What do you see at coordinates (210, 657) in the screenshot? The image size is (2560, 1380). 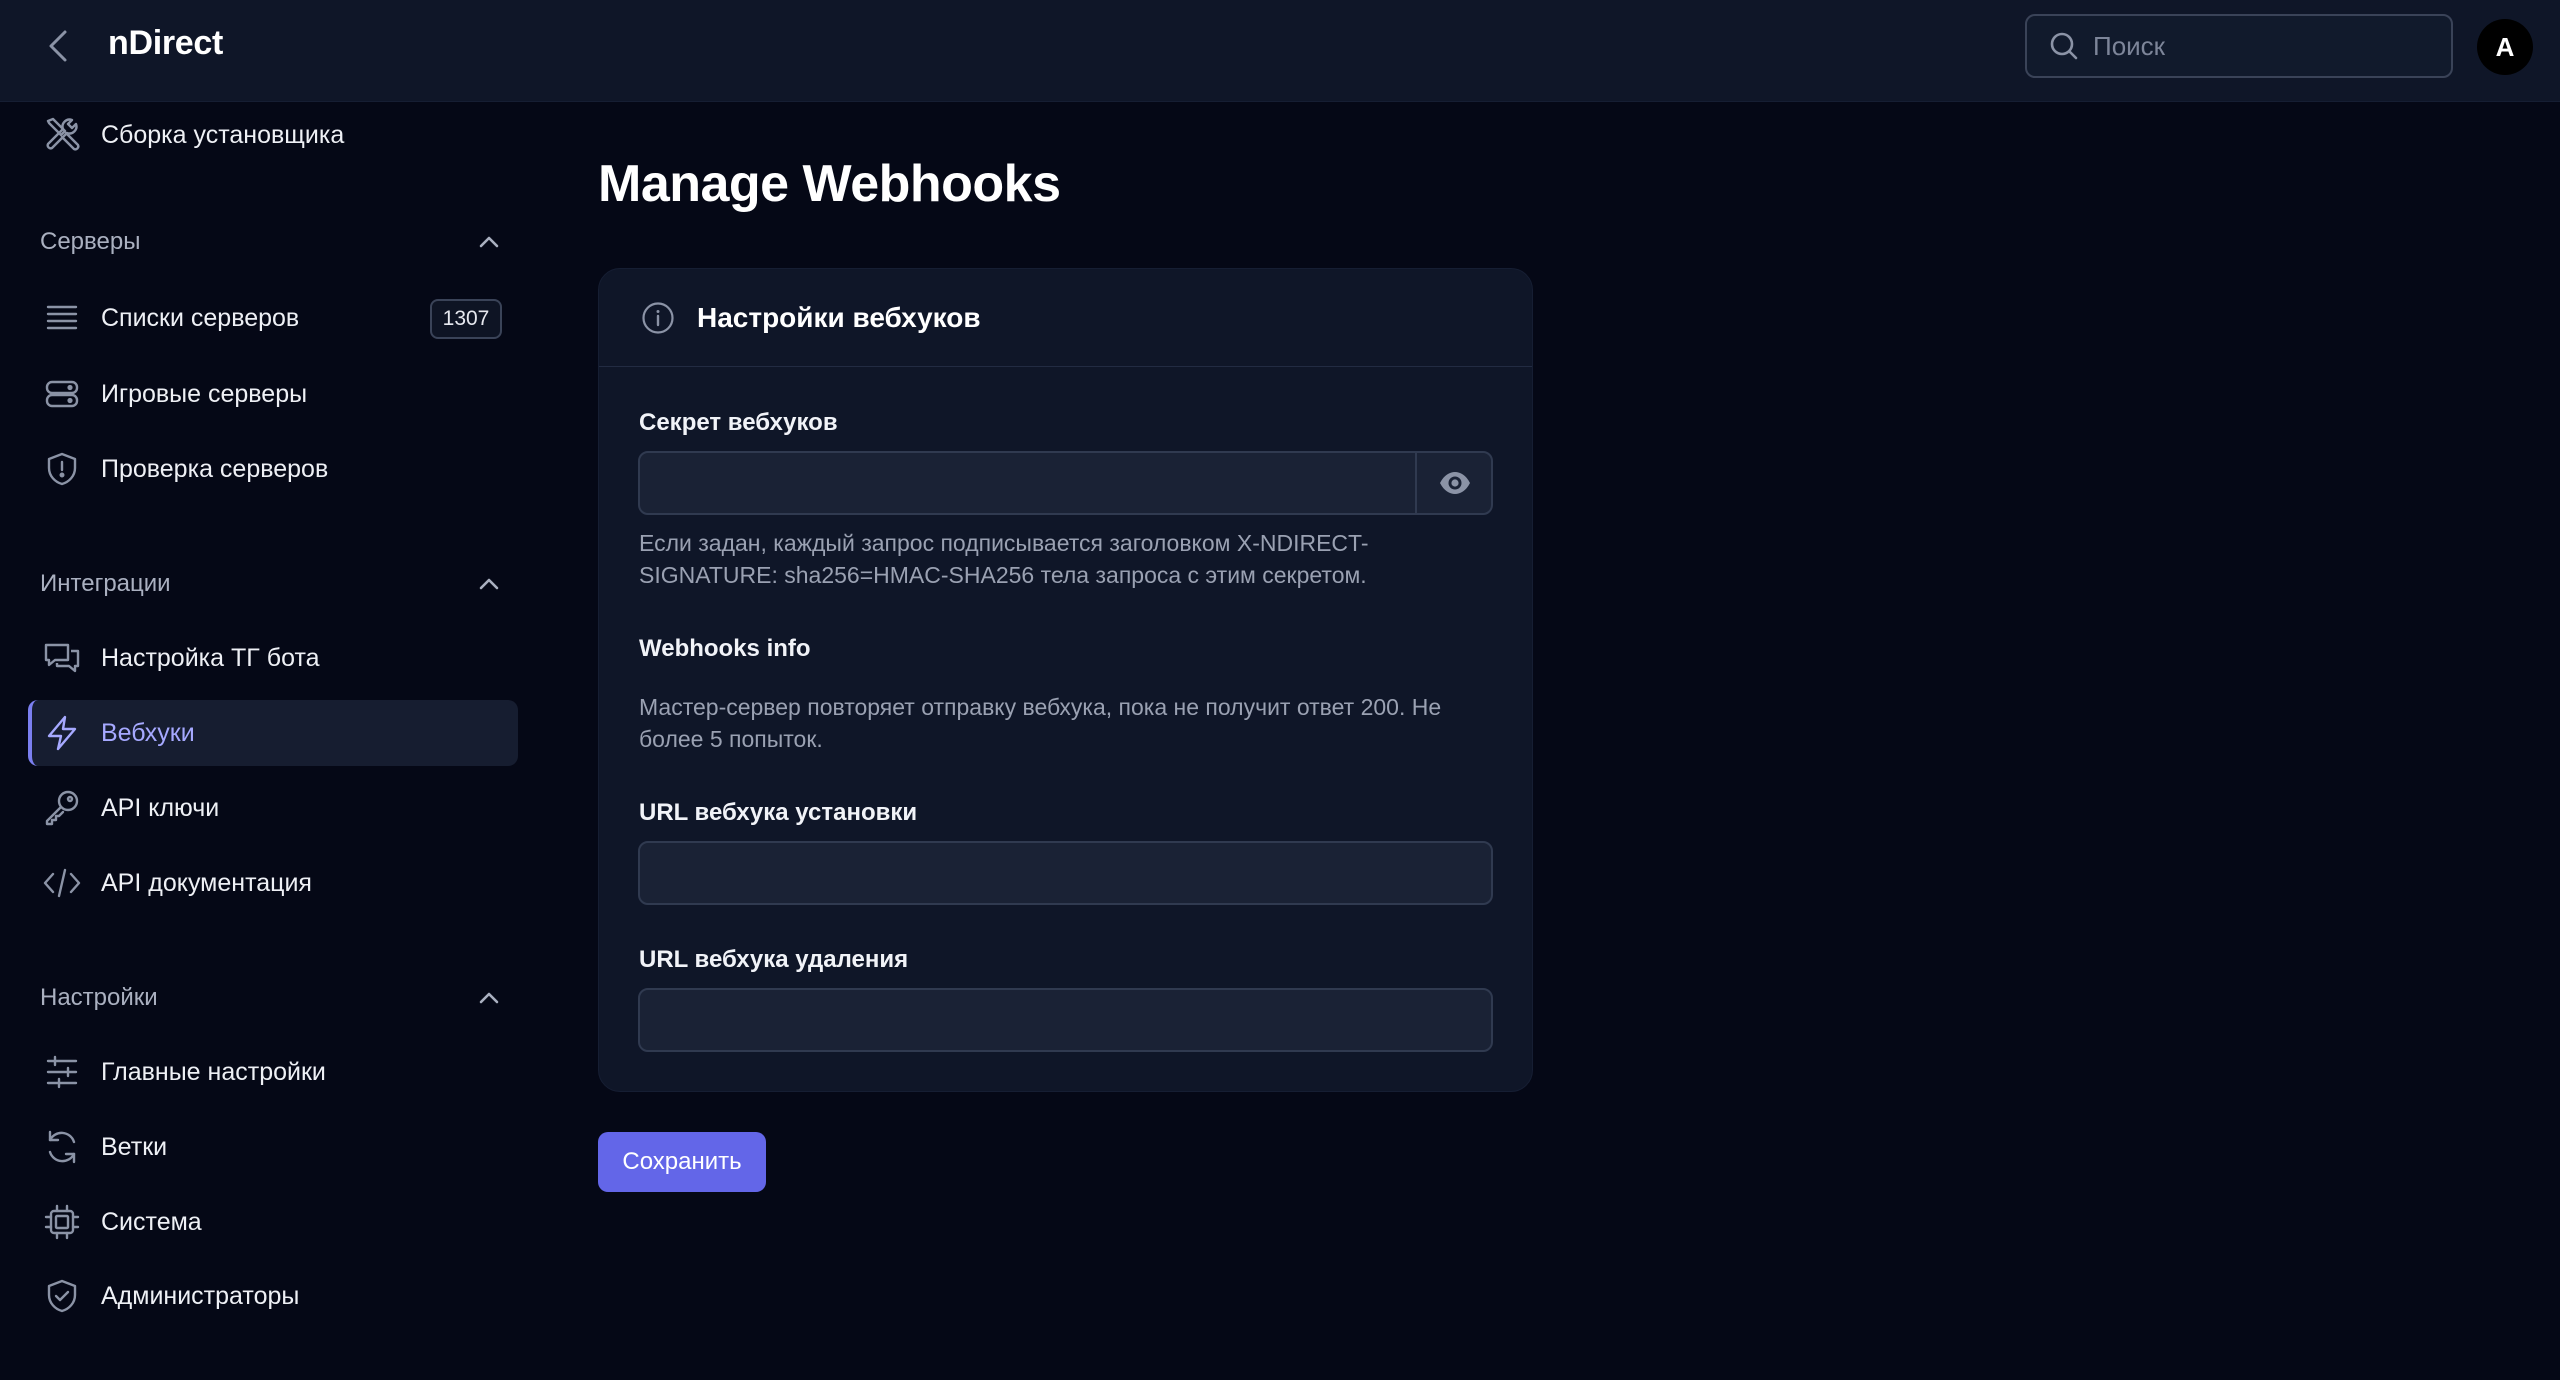 I see `sidebar-item-label: Настройка ТГ бота` at bounding box center [210, 657].